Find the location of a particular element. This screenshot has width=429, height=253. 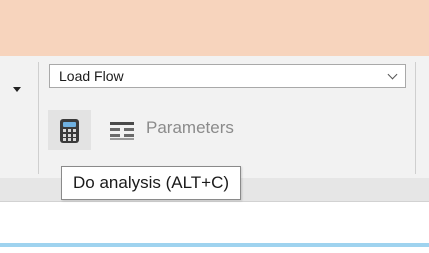

calculator-icon is located at coordinates (69, 131).